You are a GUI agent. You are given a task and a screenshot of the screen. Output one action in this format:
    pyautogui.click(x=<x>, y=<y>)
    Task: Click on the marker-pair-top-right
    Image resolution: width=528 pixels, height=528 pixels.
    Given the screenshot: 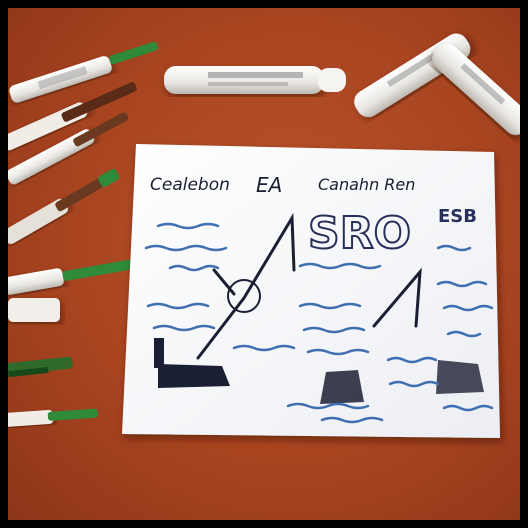 What is the action you would take?
    pyautogui.click(x=437, y=84)
    